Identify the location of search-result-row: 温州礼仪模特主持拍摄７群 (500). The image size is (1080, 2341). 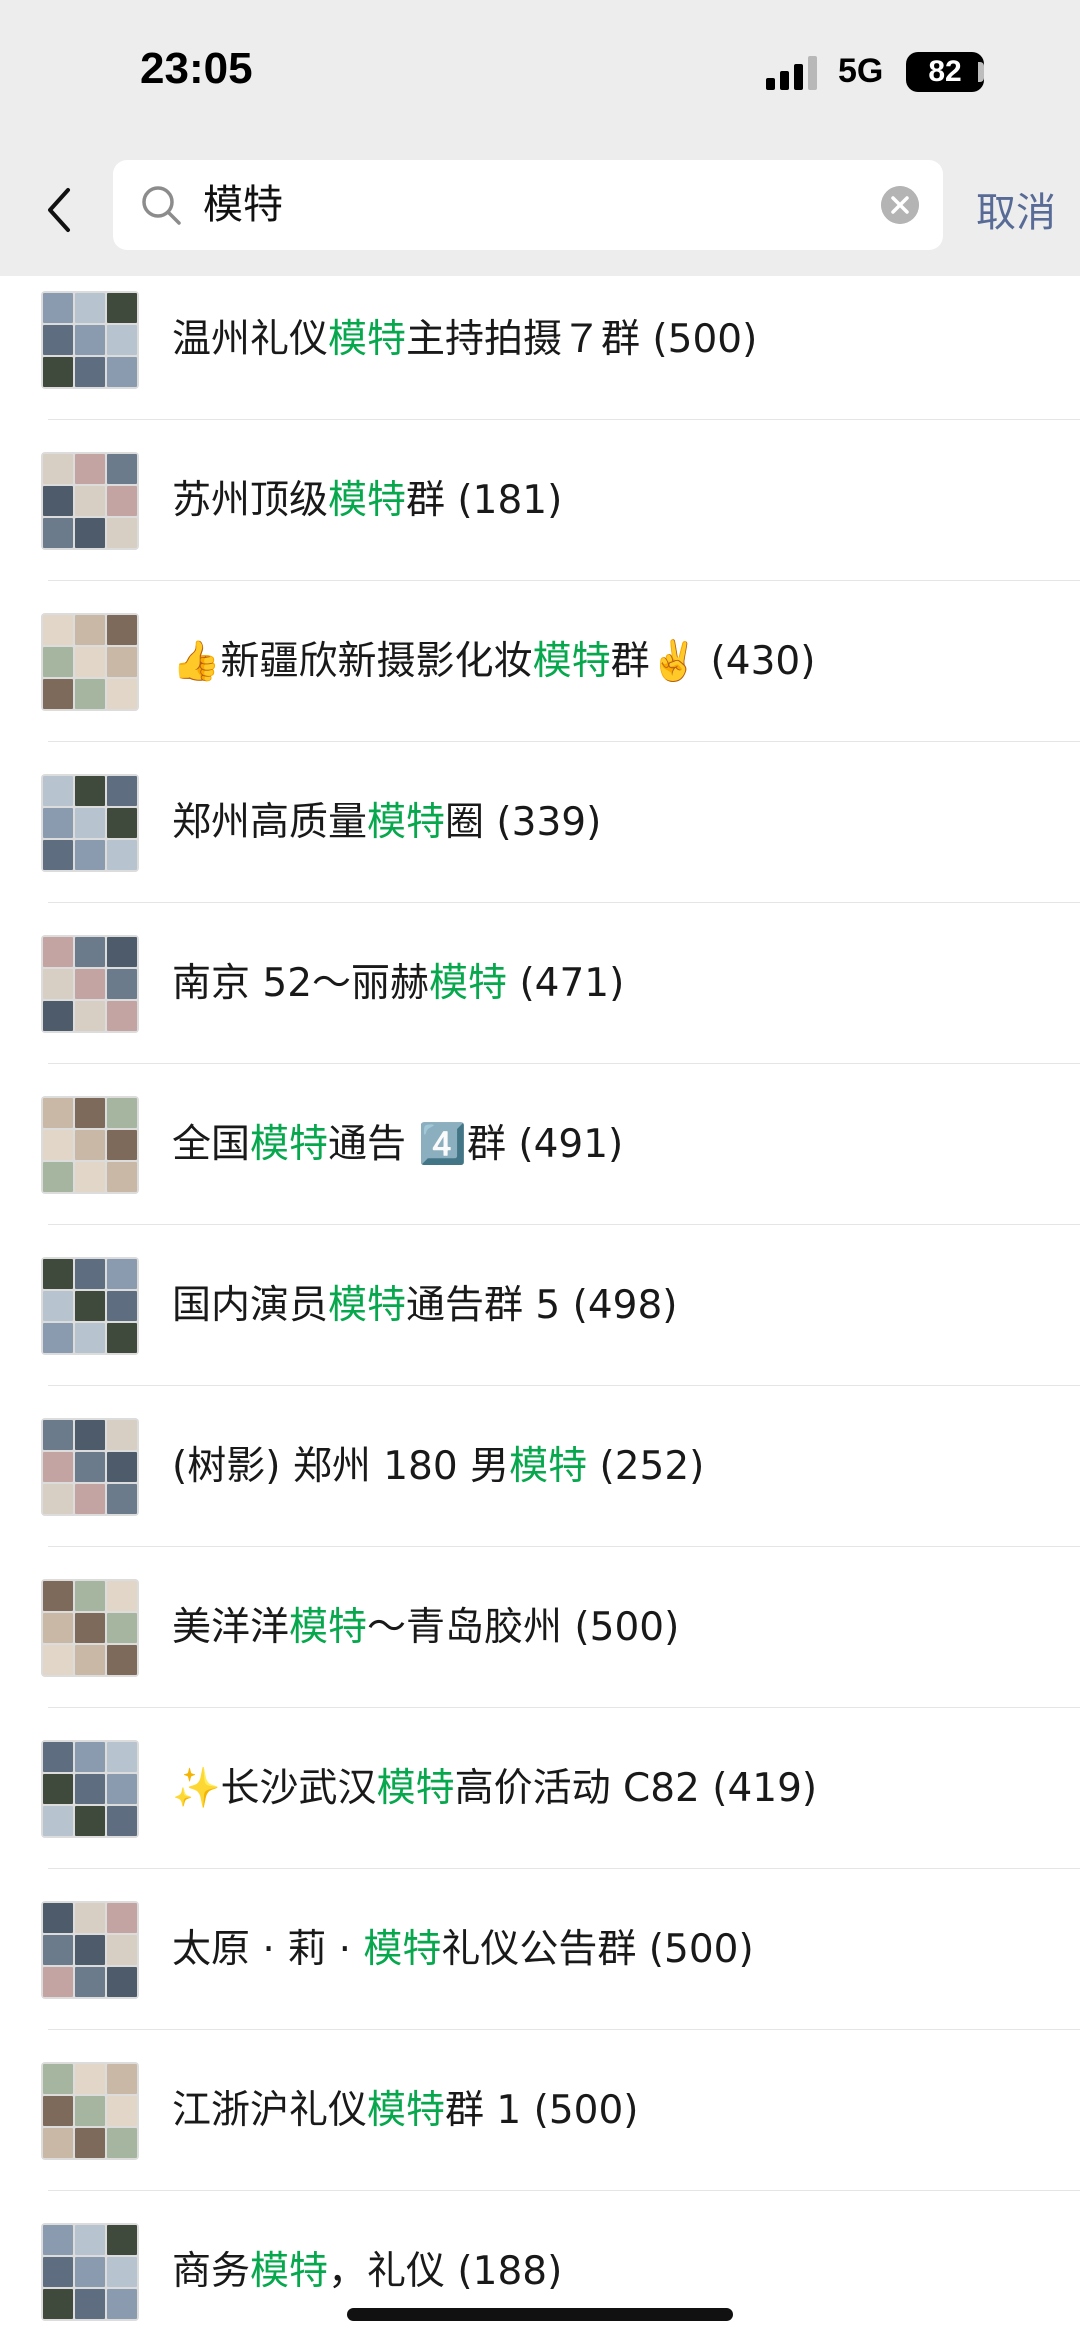
(540, 348).